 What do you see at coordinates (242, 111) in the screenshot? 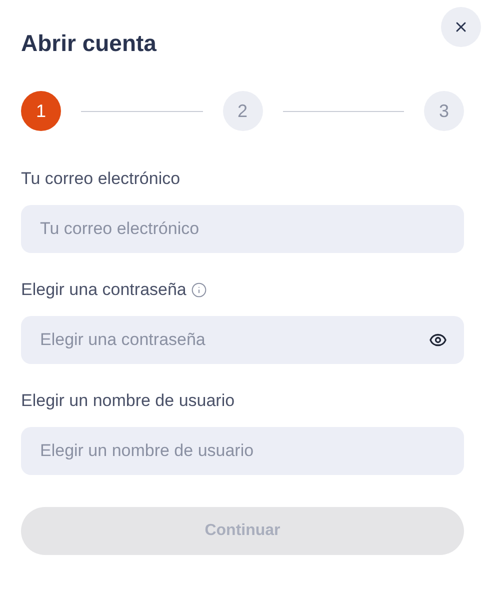
I see `step-indicator: 2` at bounding box center [242, 111].